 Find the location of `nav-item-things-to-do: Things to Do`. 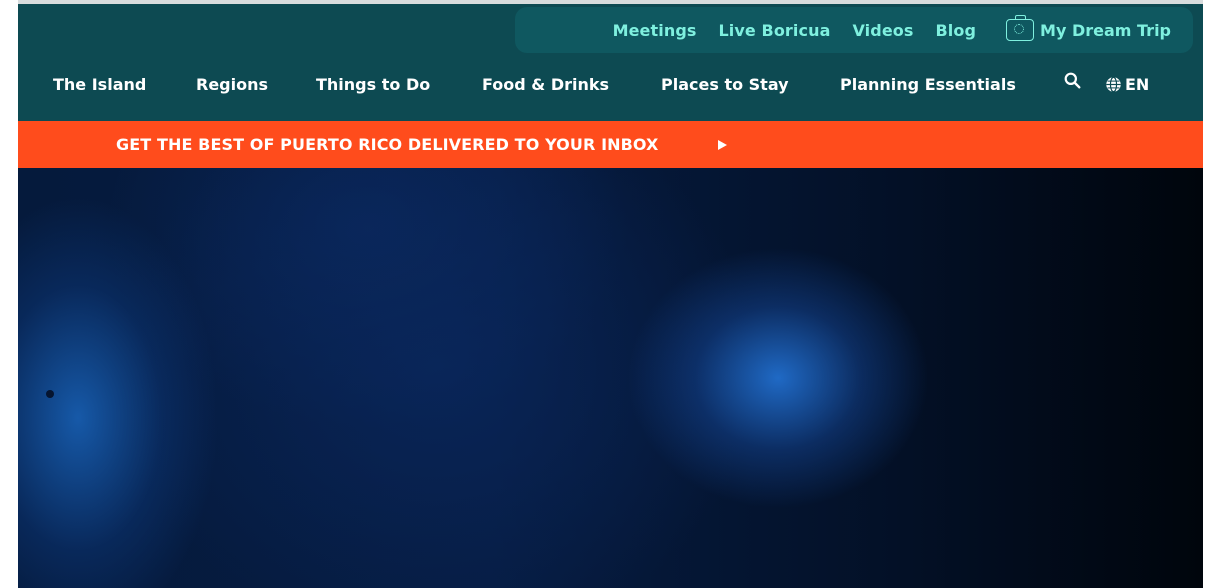

nav-item-things-to-do: Things to Do is located at coordinates (373, 84).